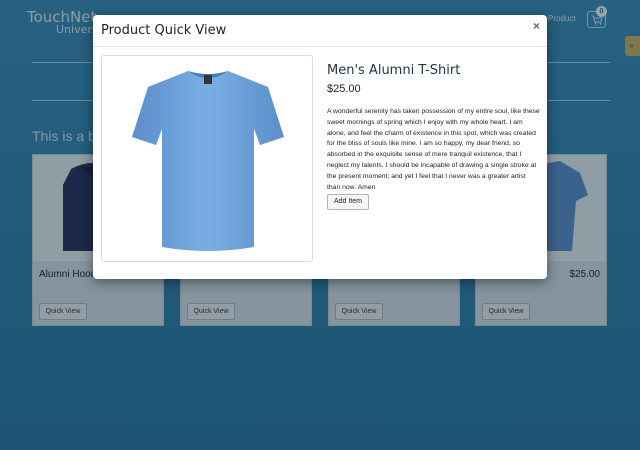  I want to click on modal-divider, so click(320, 46).